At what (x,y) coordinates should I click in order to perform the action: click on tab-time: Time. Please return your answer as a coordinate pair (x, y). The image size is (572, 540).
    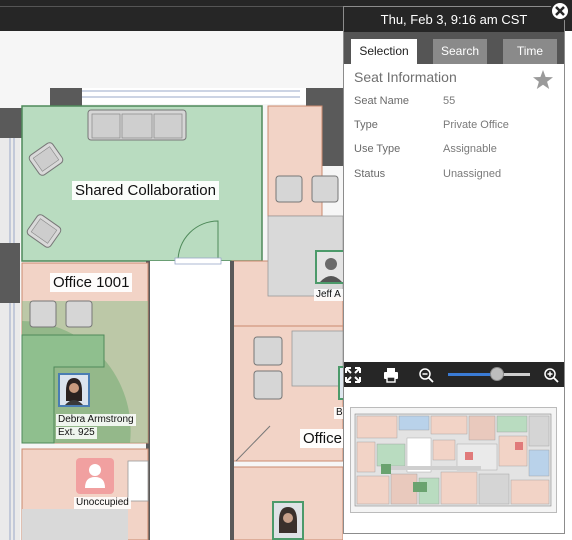
    Looking at the image, I should click on (530, 51).